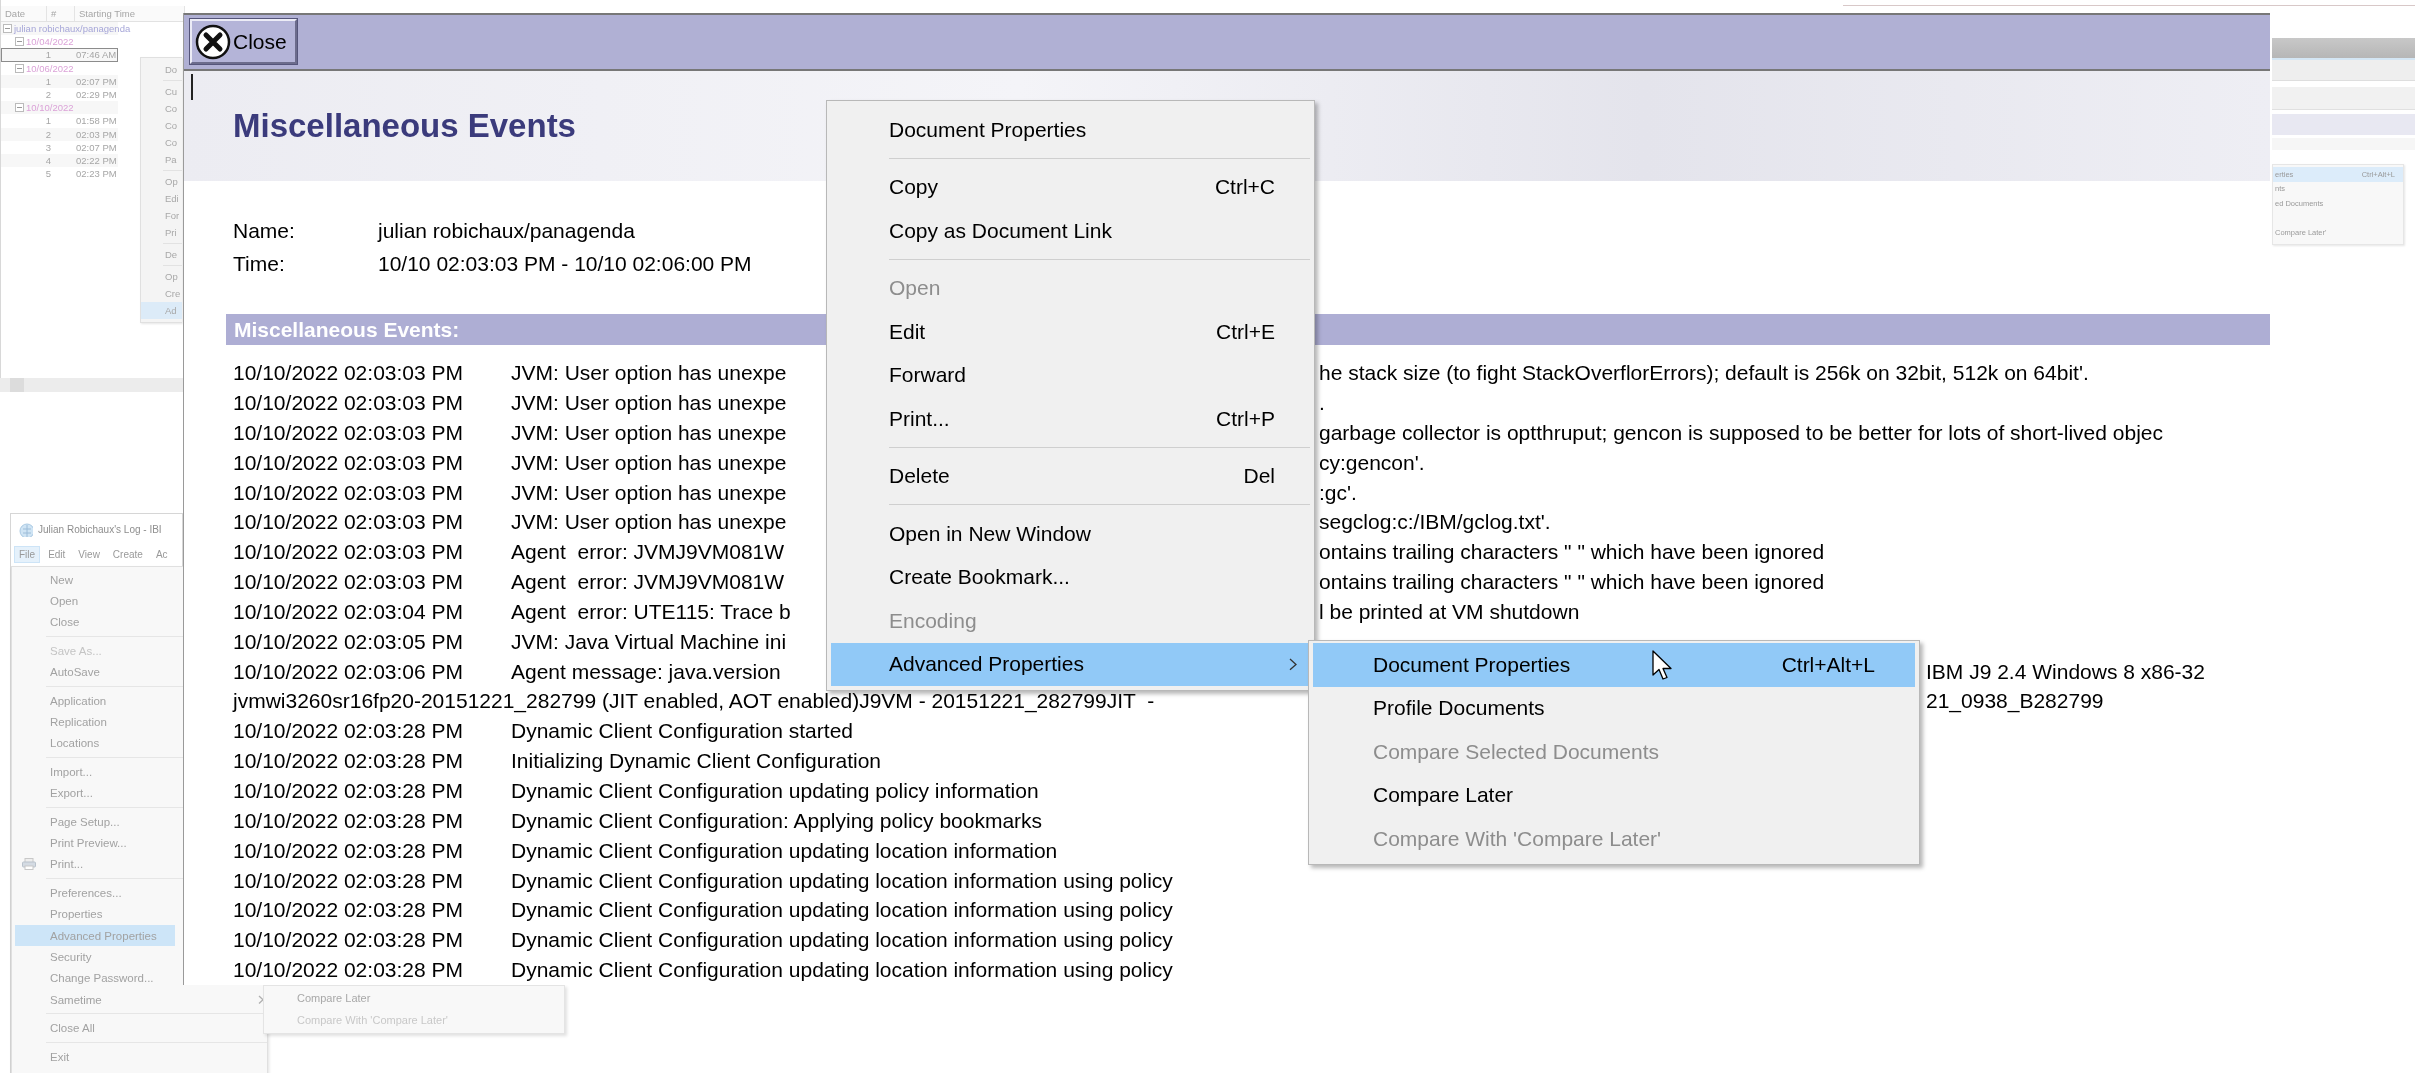 The image size is (2425, 1073). What do you see at coordinates (95, 672) in the screenshot?
I see `menu-item: AutoSave` at bounding box center [95, 672].